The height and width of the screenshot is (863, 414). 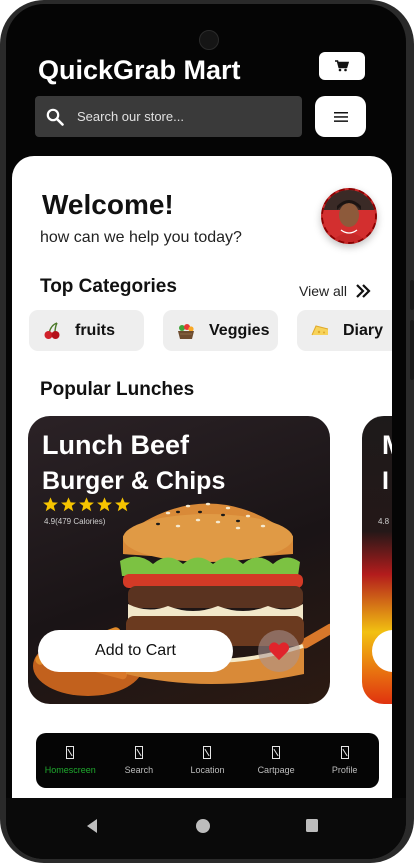 I want to click on avatar-image, so click(x=349, y=216).